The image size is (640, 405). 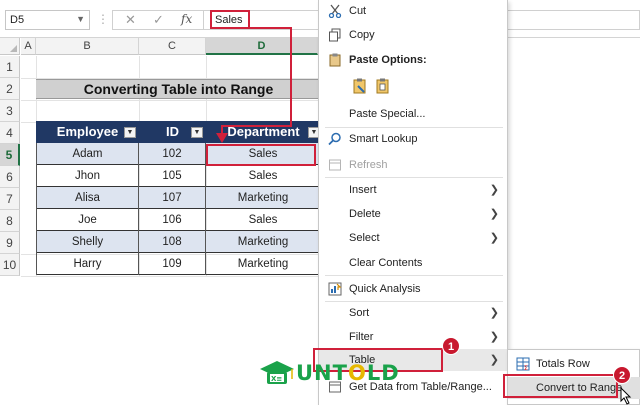 I want to click on row-header-2: 2, so click(x=10, y=89).